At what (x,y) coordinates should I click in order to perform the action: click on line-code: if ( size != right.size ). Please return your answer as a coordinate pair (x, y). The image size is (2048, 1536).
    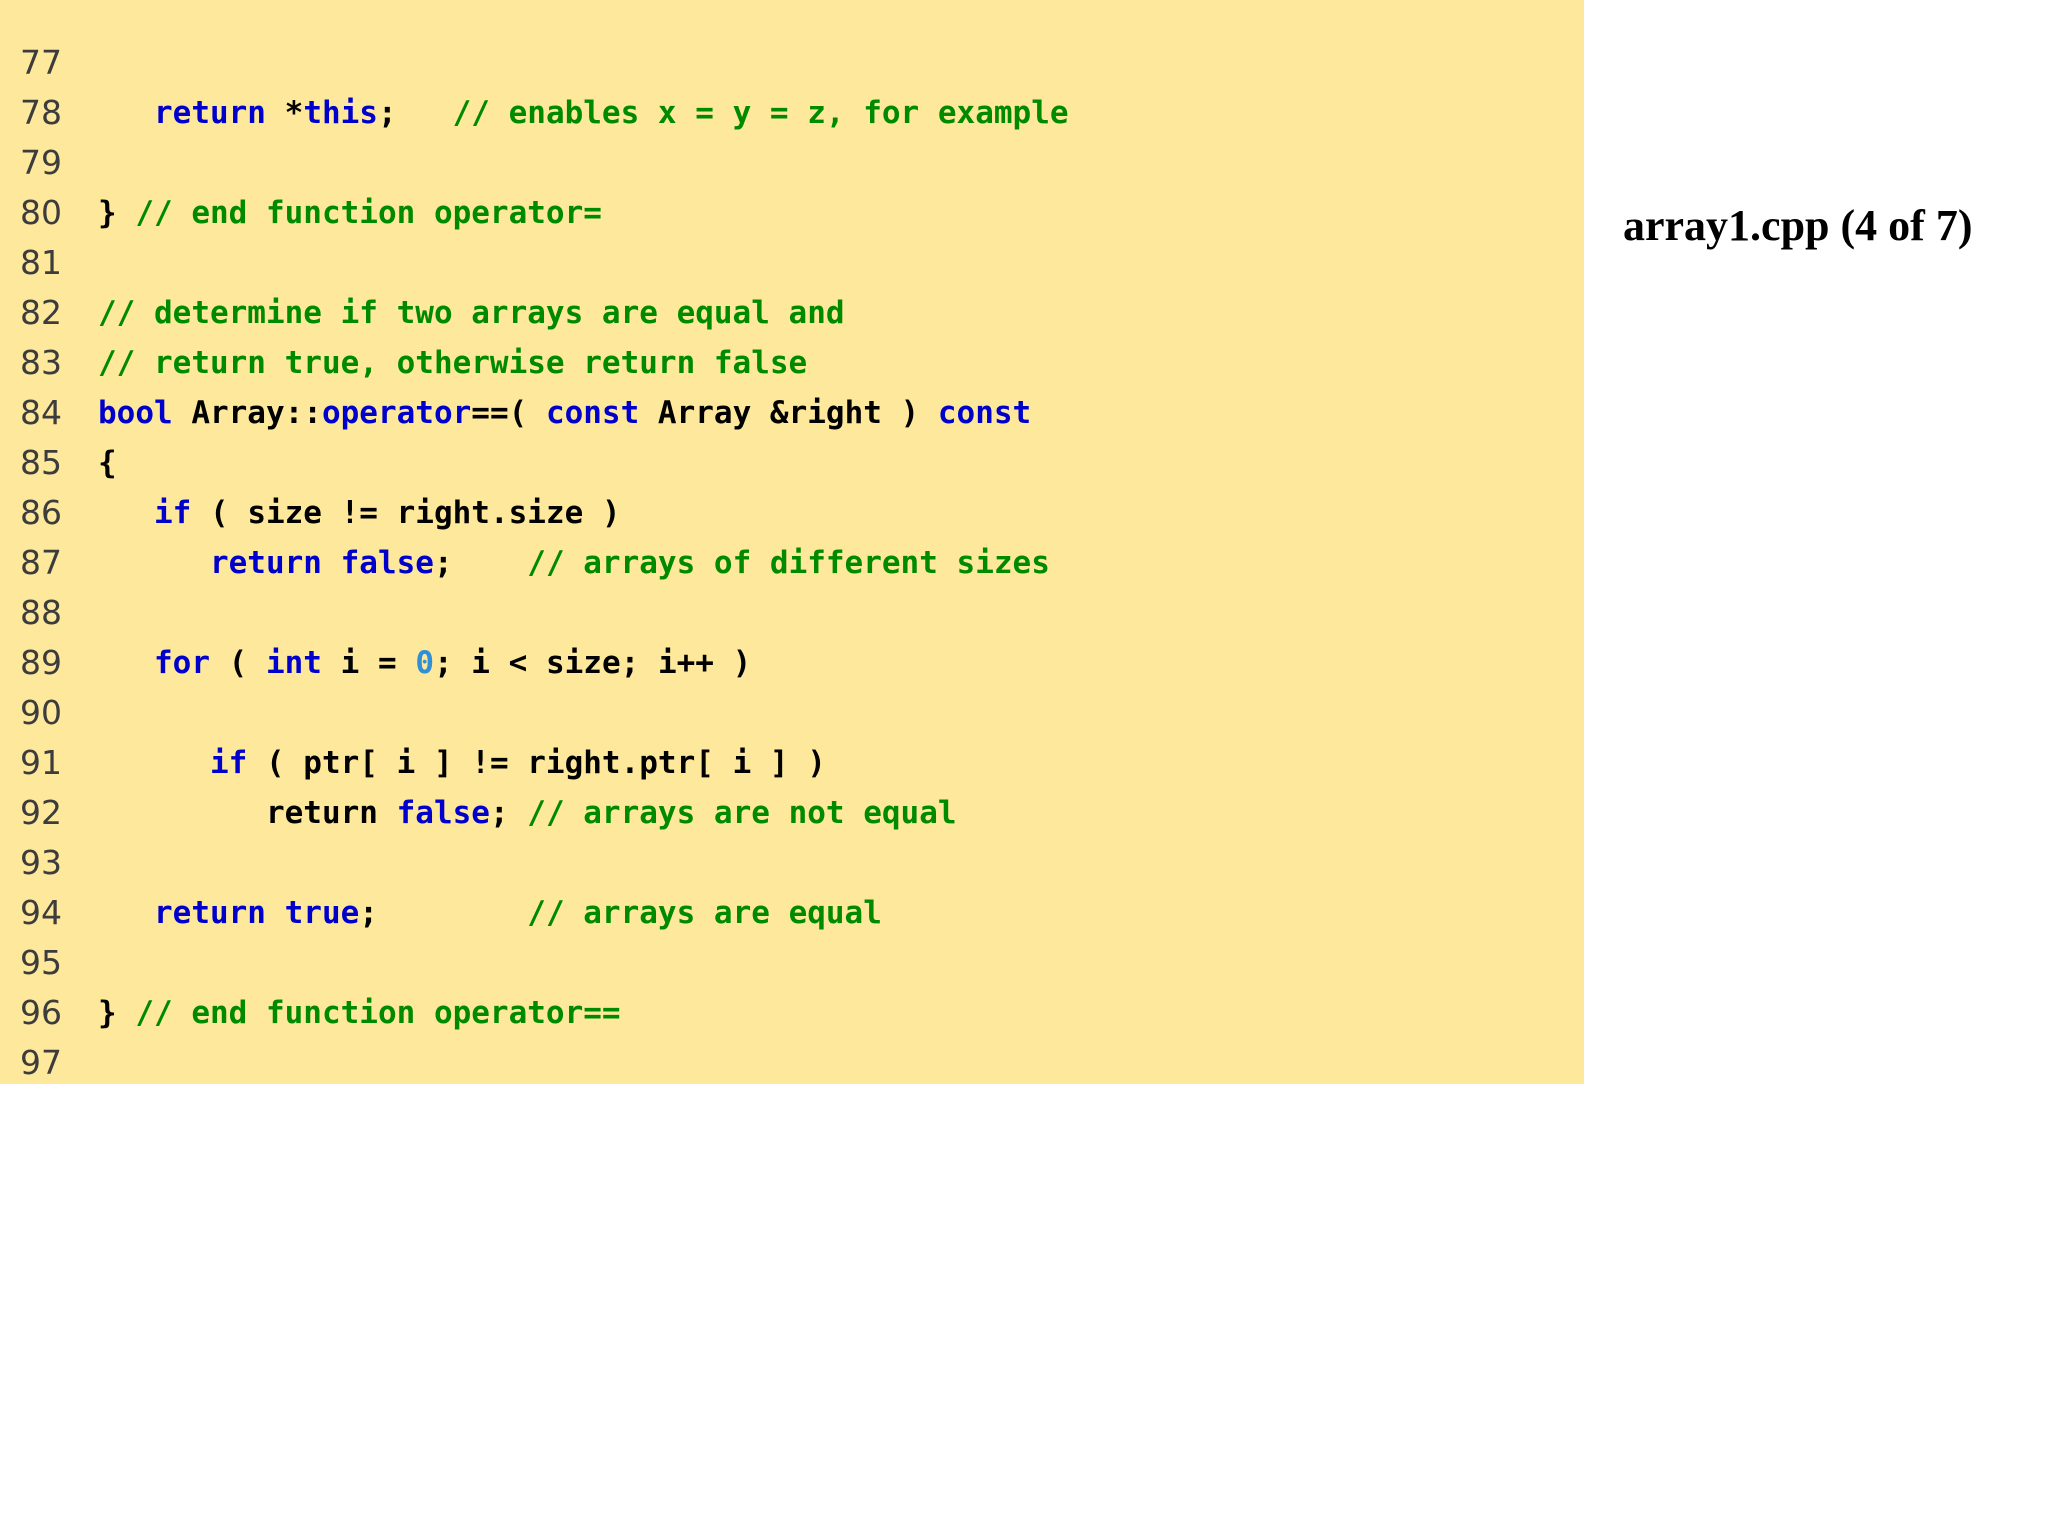
    Looking at the image, I should click on (359, 513).